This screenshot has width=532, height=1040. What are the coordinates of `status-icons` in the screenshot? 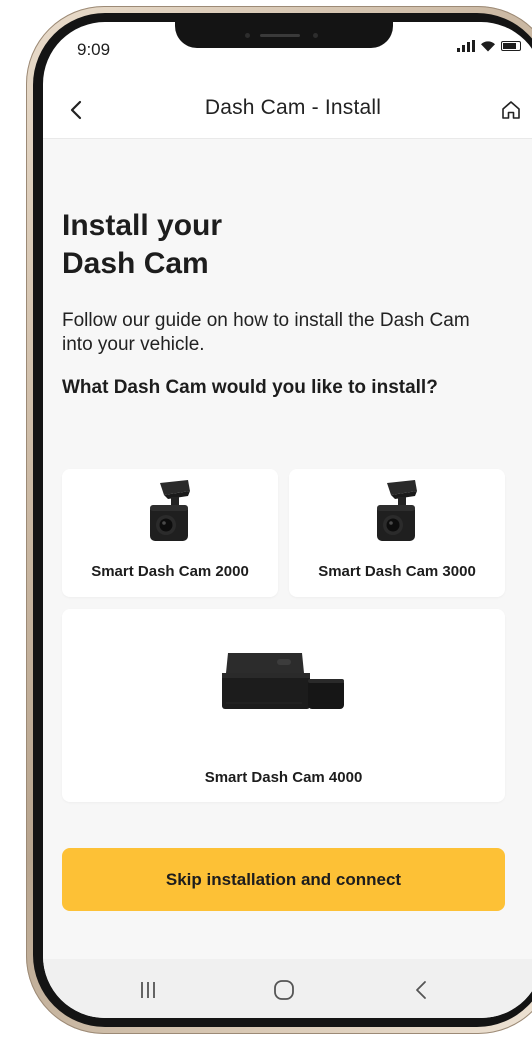 It's located at (489, 46).